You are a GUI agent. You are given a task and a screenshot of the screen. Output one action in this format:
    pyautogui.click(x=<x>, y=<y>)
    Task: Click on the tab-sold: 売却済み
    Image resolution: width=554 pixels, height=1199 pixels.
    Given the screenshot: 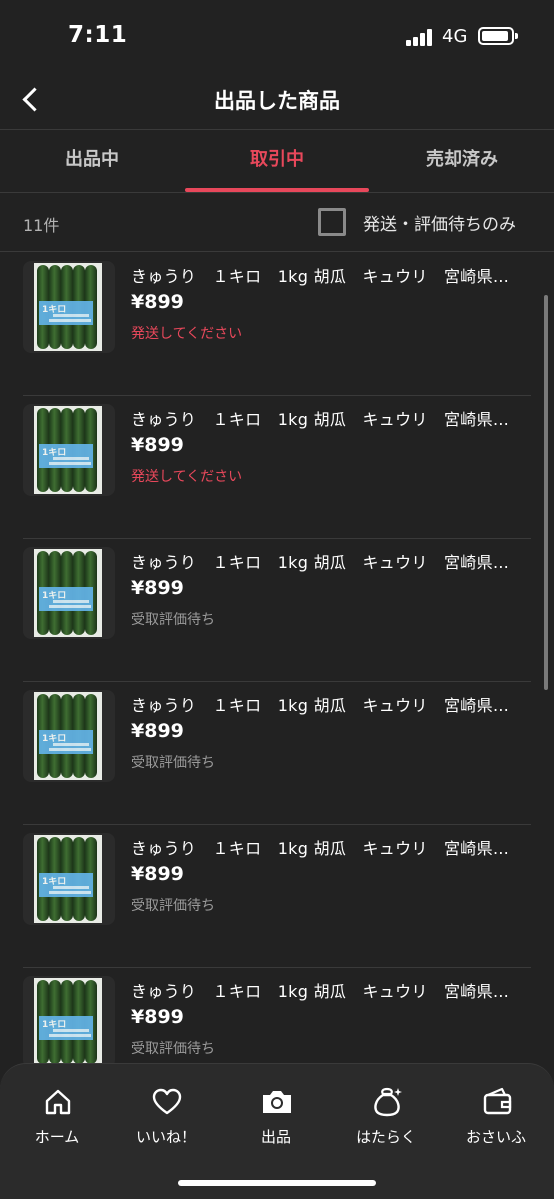 What is the action you would take?
    pyautogui.click(x=462, y=162)
    